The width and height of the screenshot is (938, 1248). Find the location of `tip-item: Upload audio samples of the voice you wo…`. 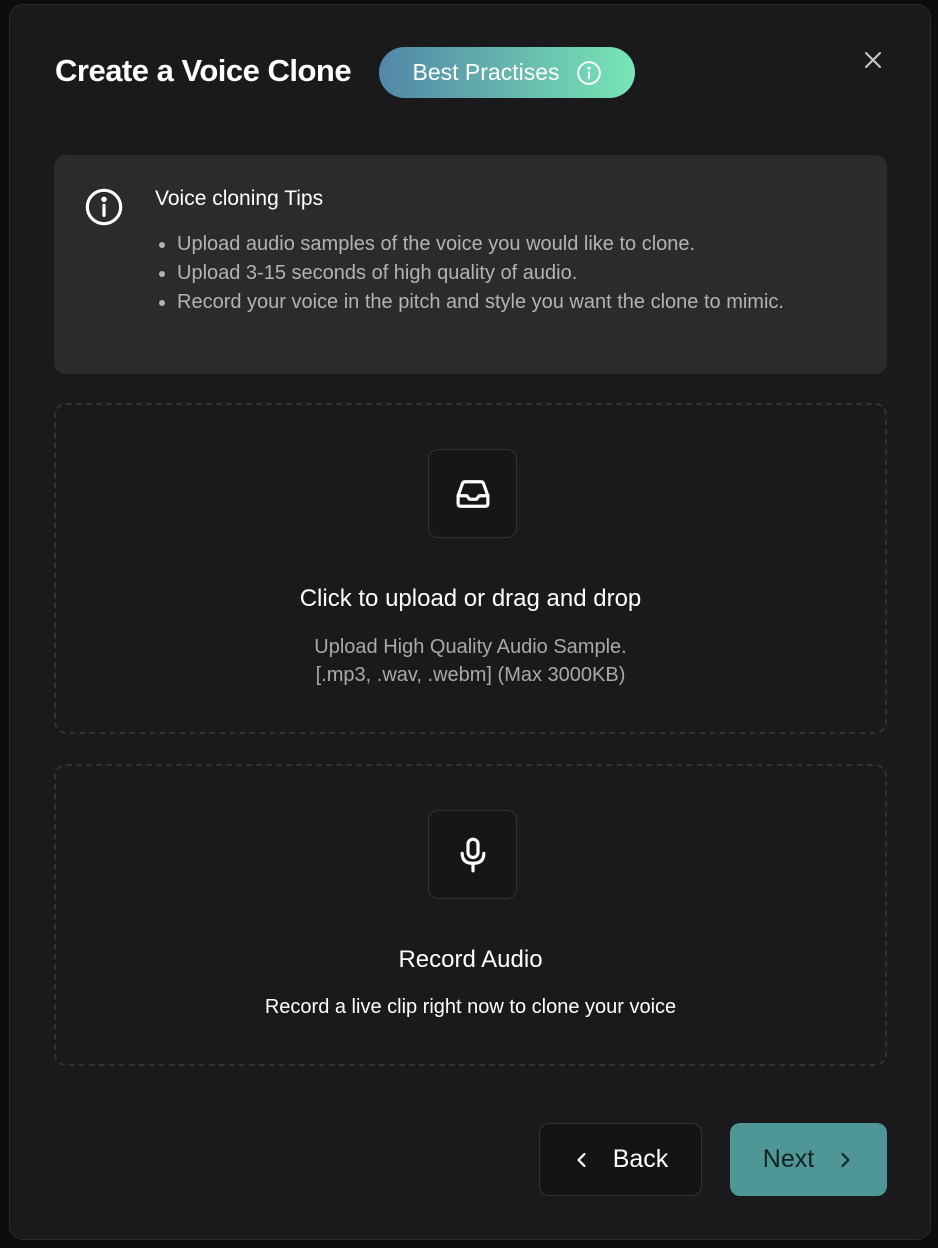

tip-item: Upload audio samples of the voice you wo… is located at coordinates (511, 244).